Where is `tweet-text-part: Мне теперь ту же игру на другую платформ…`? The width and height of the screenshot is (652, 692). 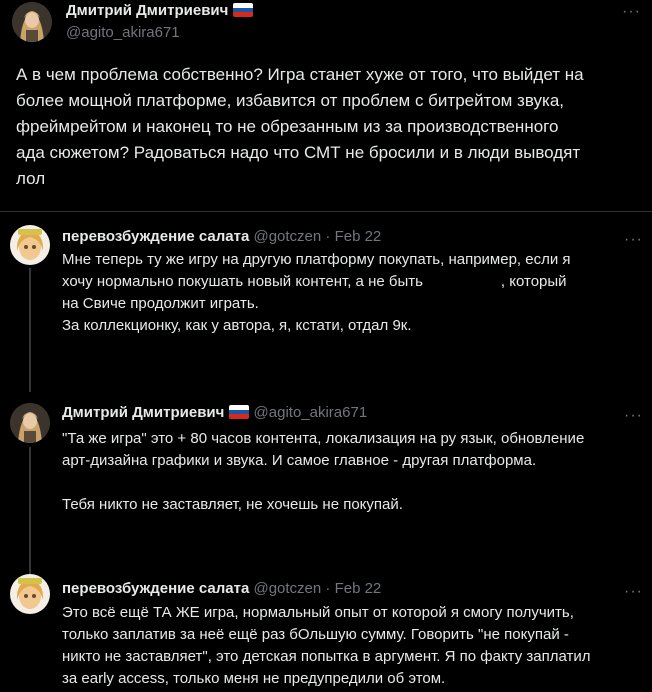
tweet-text-part: Мне теперь ту же игру на другую платформ… is located at coordinates (316, 270).